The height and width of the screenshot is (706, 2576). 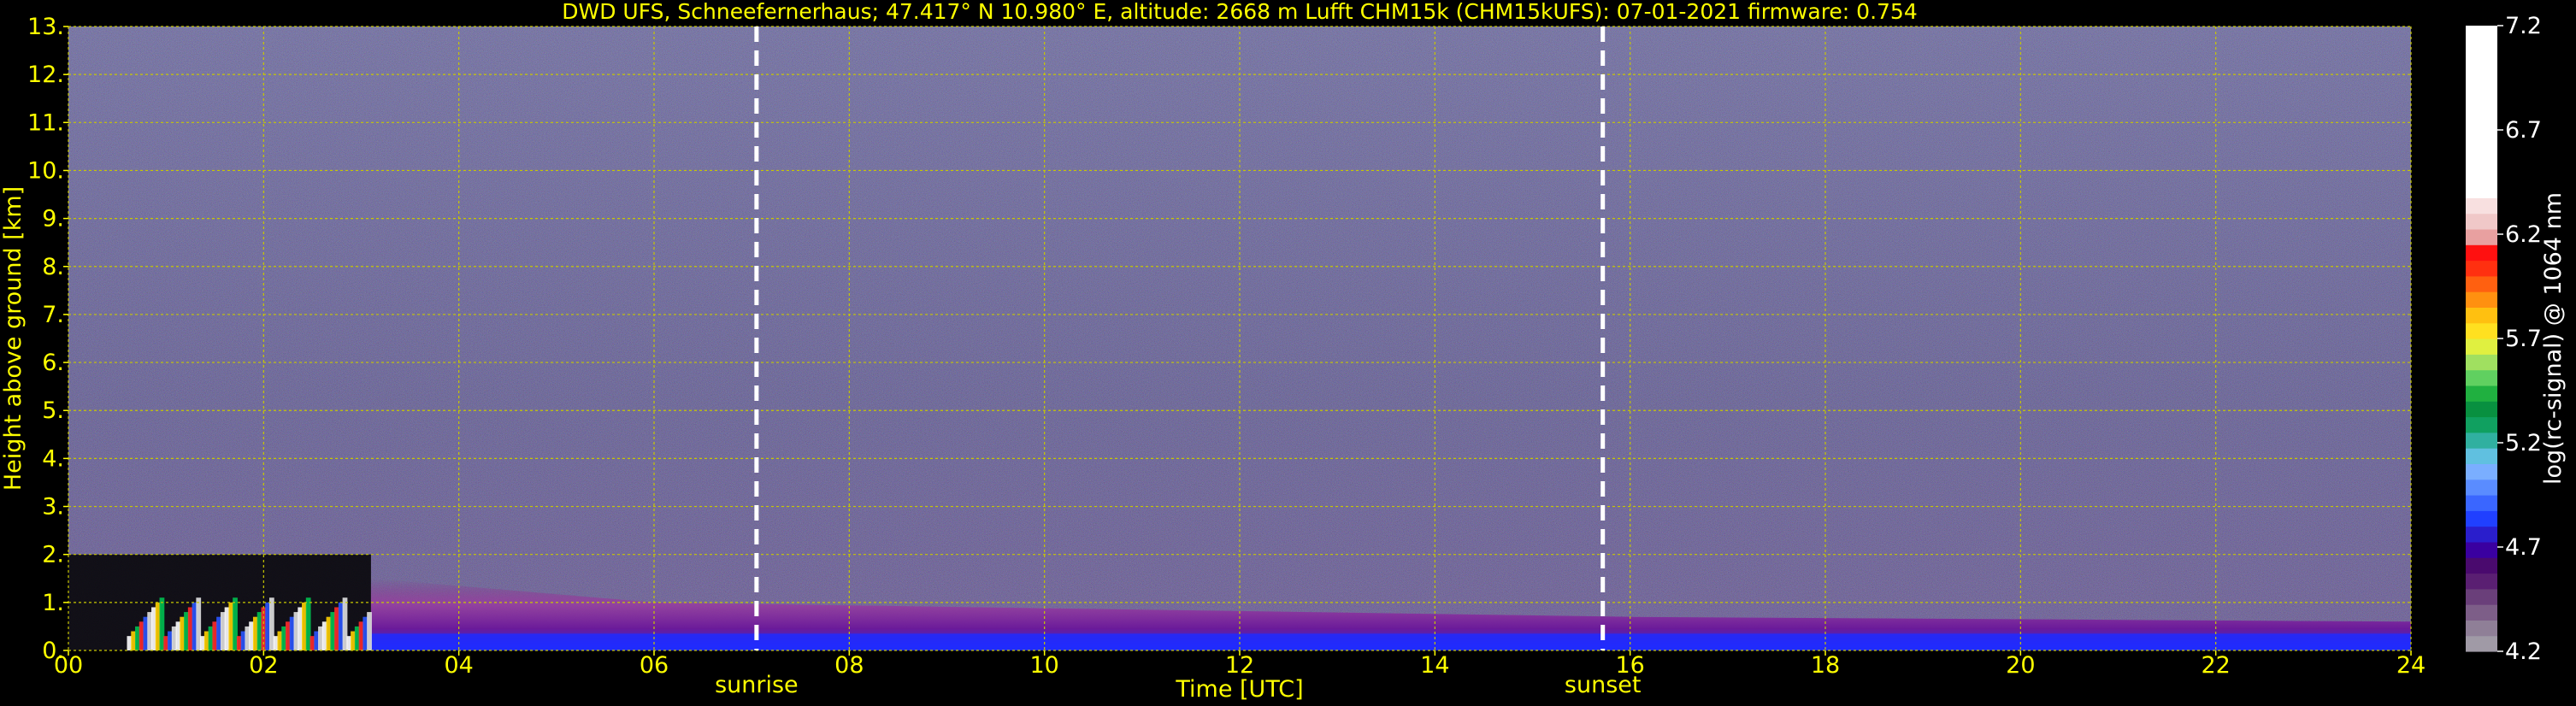 What do you see at coordinates (849, 665) in the screenshot?
I see `x-tick-label: 08` at bounding box center [849, 665].